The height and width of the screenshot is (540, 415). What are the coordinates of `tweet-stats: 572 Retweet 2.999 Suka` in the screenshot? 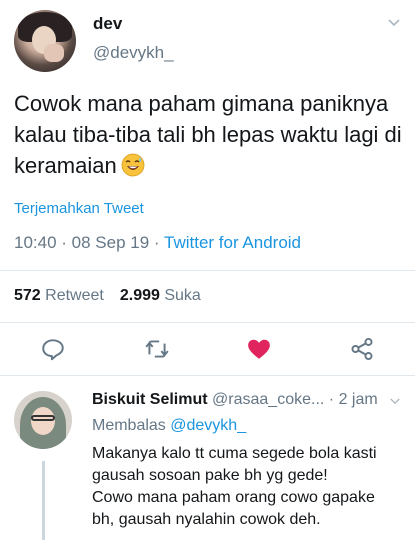 It's located at (107, 296).